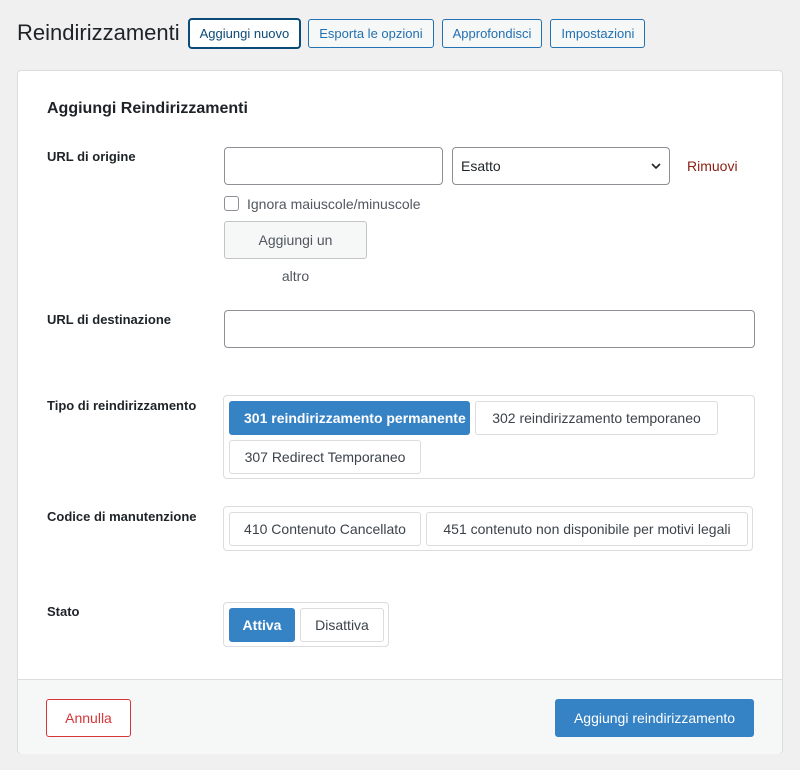  Describe the element at coordinates (295, 252) in the screenshot. I see `add-another-button: Aggiungi un altro` at that location.